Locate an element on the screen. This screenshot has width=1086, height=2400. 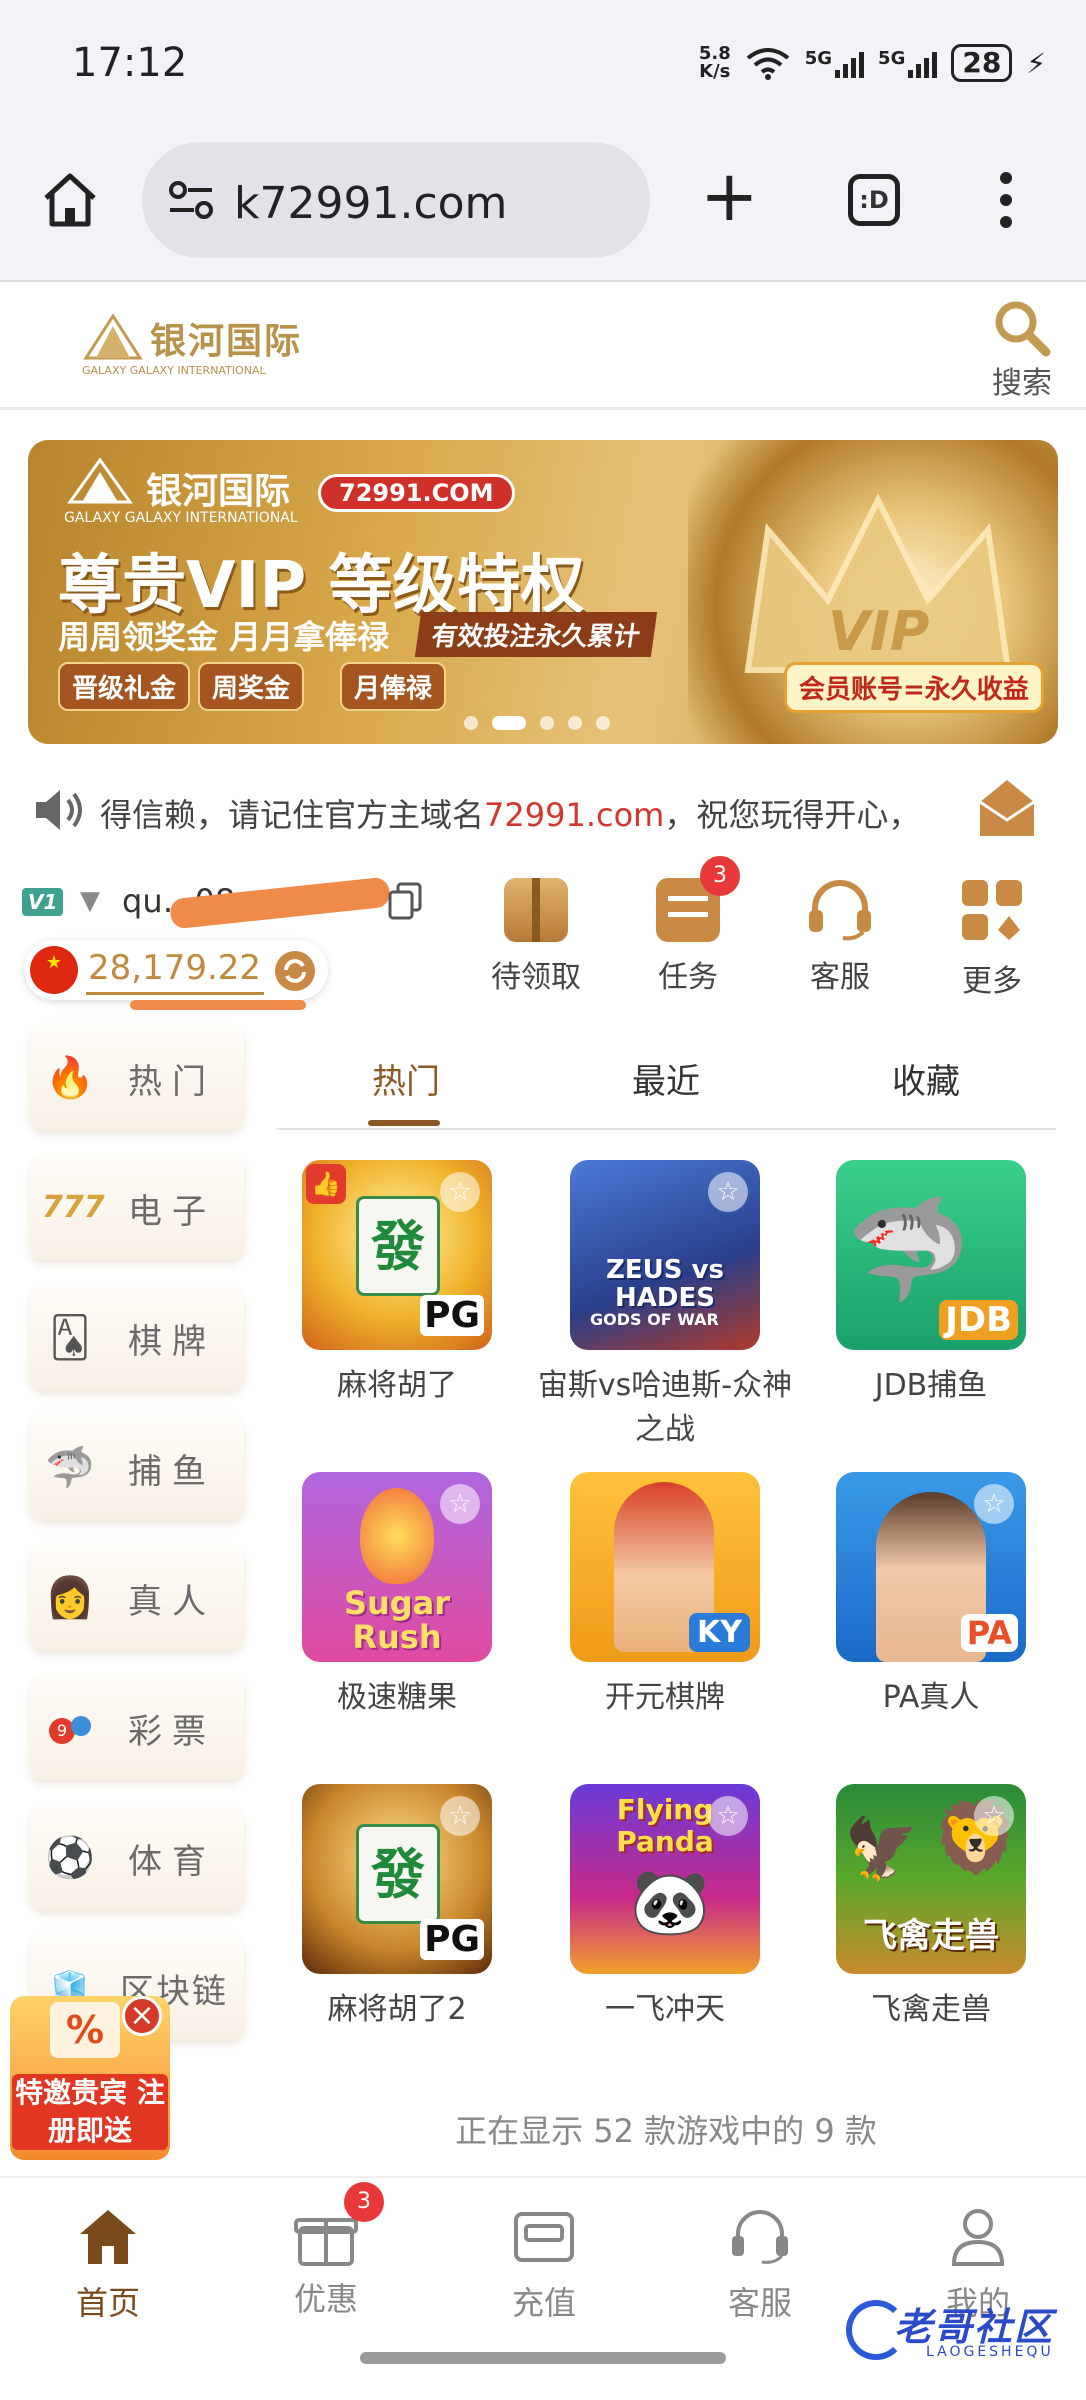
promo-close-button: × is located at coordinates (142, 2016).